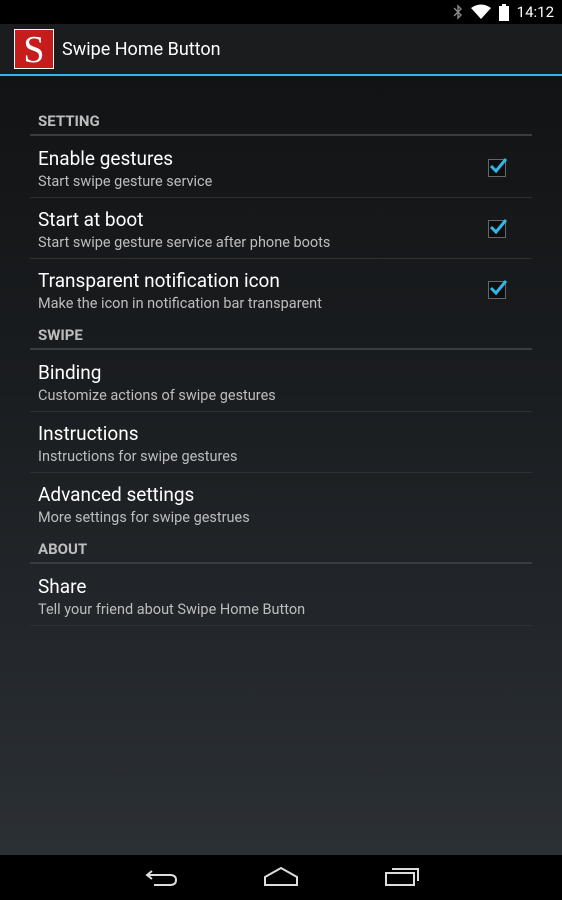 This screenshot has width=562, height=900. I want to click on pref-title: Binding, so click(70, 372).